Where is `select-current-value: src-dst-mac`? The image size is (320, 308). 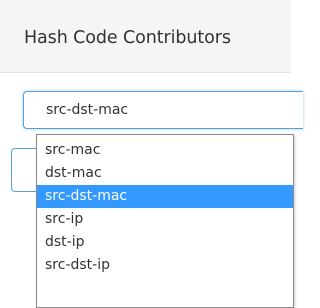
select-current-value: src-dst-mac is located at coordinates (87, 110).